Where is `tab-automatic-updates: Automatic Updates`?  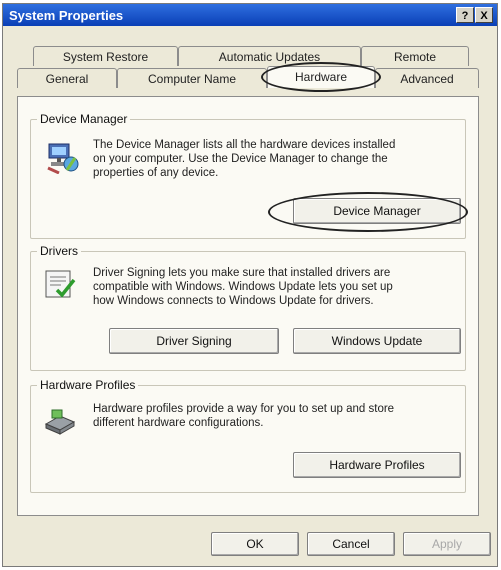 tab-automatic-updates: Automatic Updates is located at coordinates (269, 56).